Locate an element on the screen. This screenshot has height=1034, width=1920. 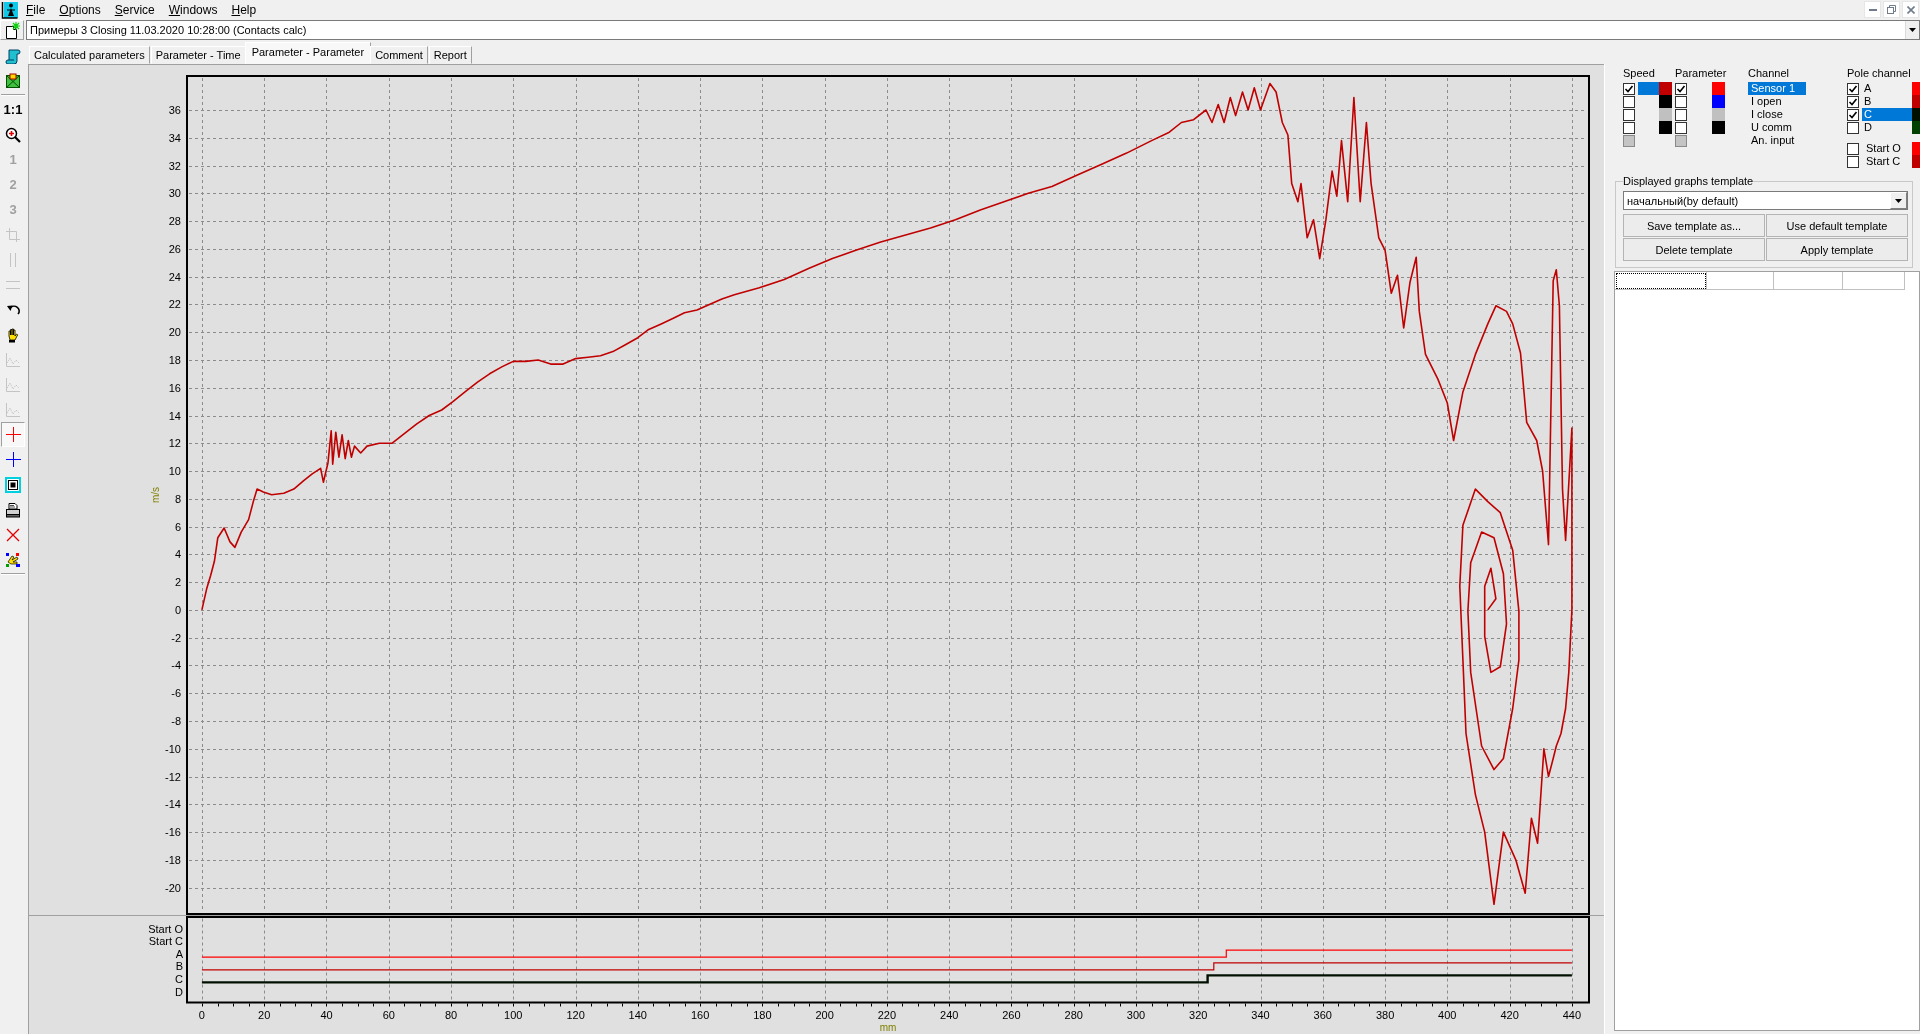
crop-icon is located at coordinates (13, 234).